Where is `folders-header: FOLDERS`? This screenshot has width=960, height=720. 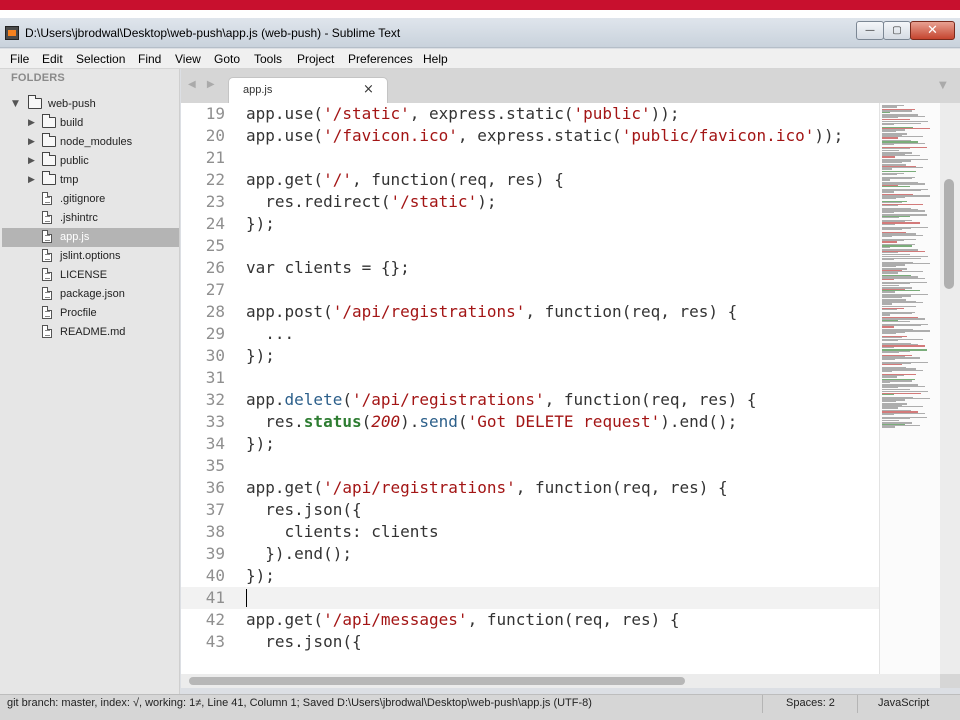
folders-header: FOLDERS is located at coordinates (38, 78).